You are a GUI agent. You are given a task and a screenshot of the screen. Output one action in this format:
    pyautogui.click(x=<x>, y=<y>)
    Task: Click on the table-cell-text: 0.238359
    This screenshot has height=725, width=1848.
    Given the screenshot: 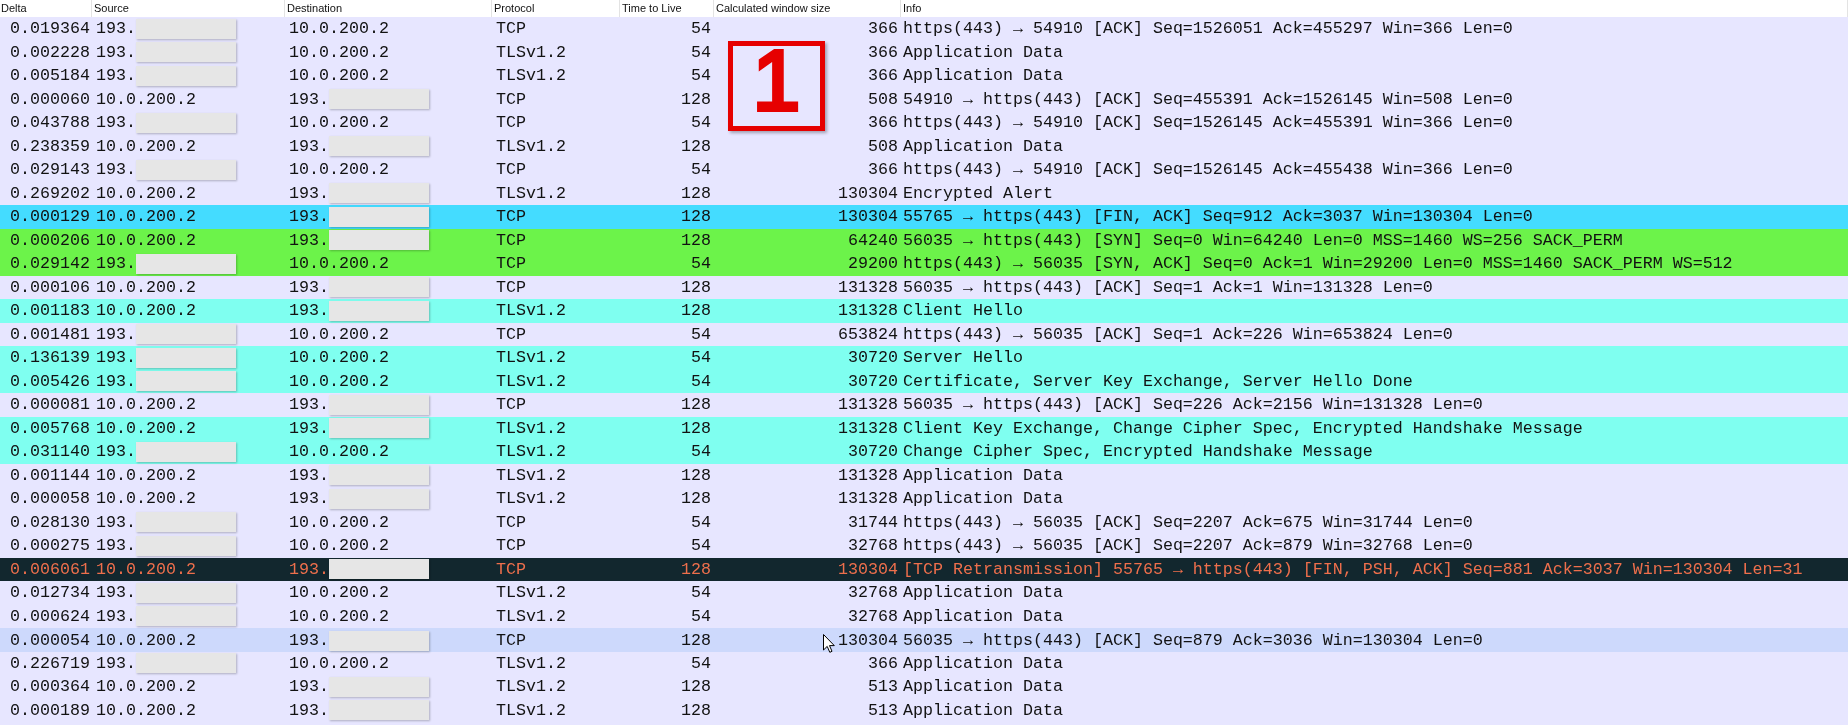 What is the action you would take?
    pyautogui.click(x=50, y=146)
    